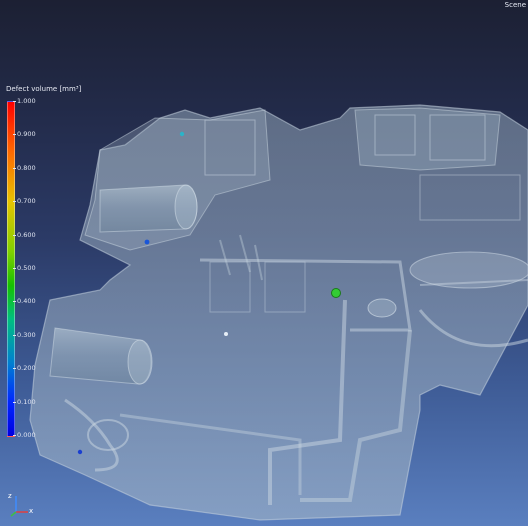 This screenshot has height=526, width=528. I want to click on legend-tick: 0.700, so click(24, 201).